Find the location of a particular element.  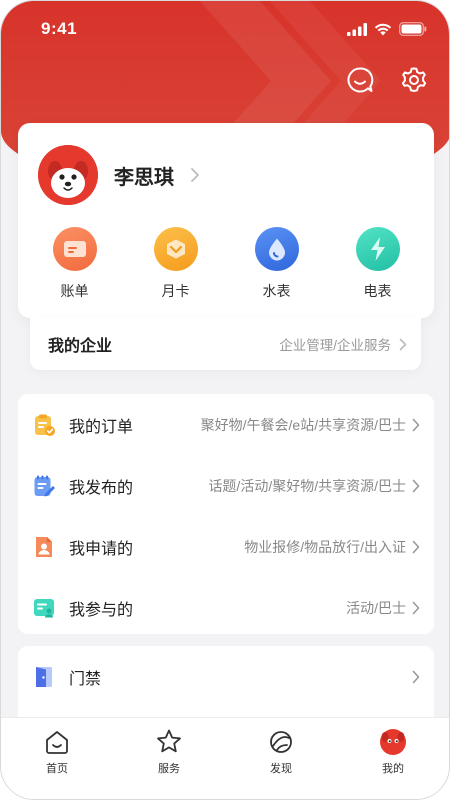

bill-glyph is located at coordinates (74, 249).